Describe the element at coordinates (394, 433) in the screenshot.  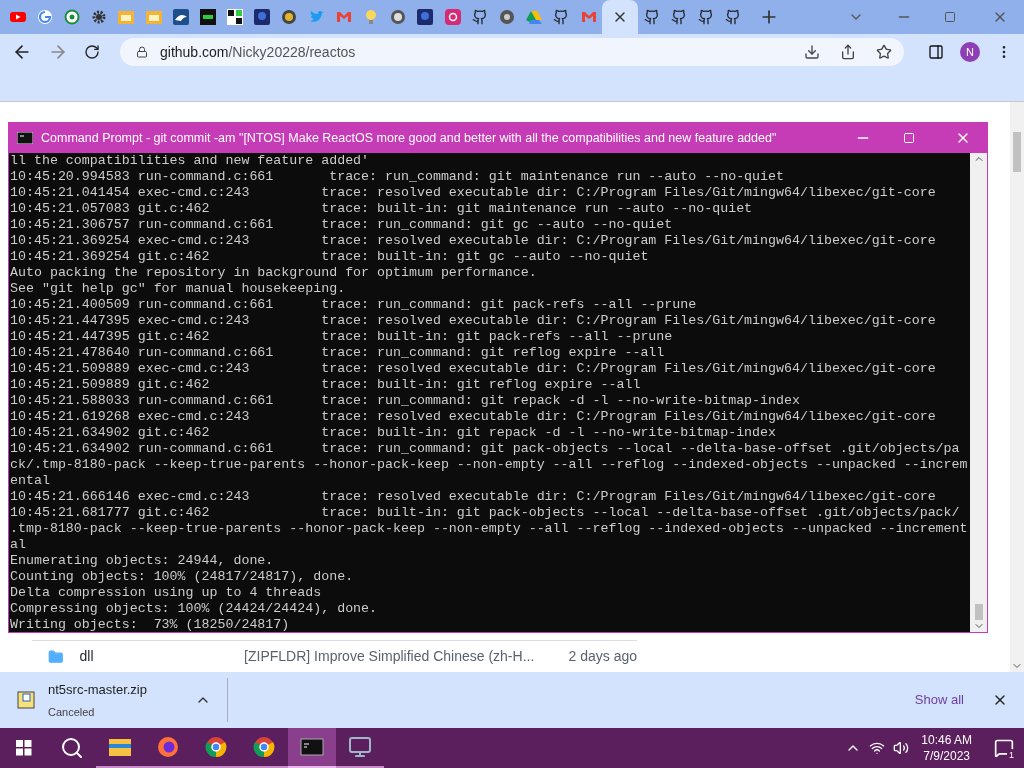
I see `console-line: 10:45:21.634902 git.c:462 trace: built-in: git repack -d -l --no-write-bitmap-index` at that location.